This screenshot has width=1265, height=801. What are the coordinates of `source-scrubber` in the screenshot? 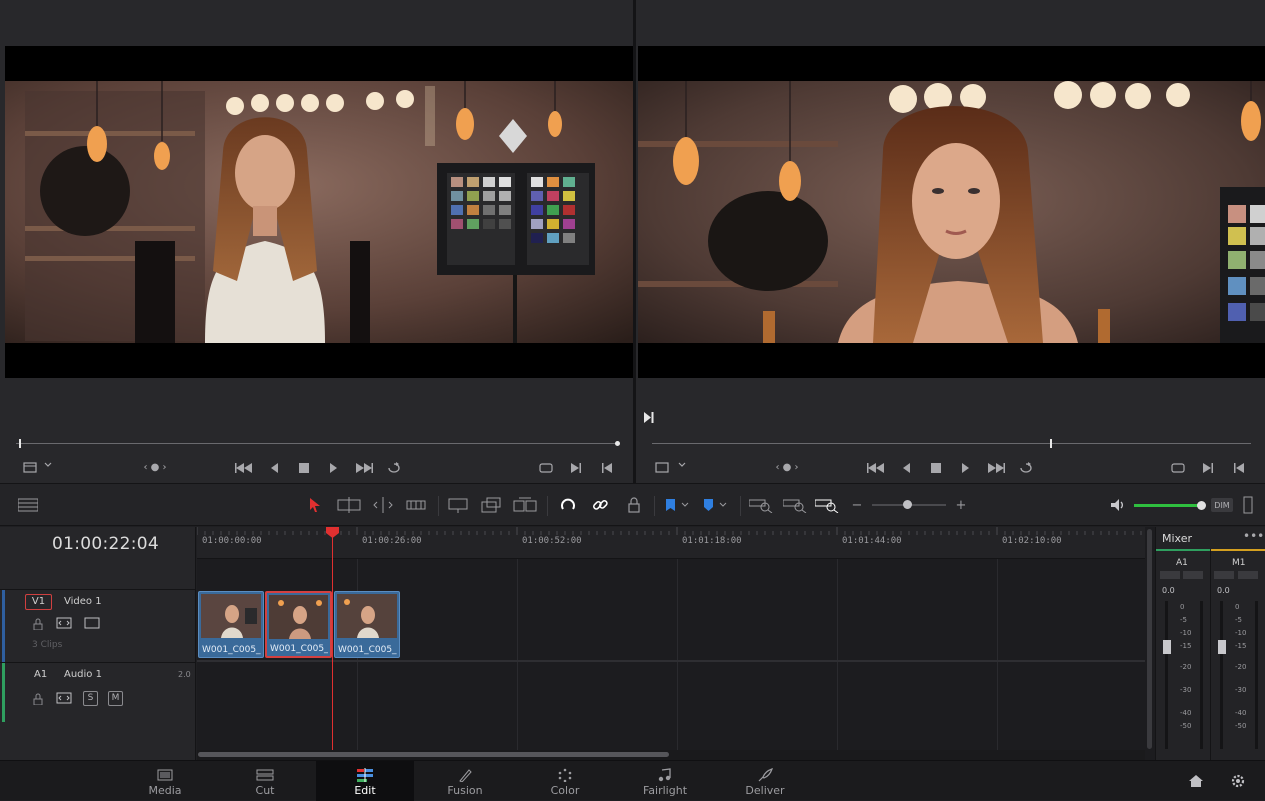 It's located at (318, 443).